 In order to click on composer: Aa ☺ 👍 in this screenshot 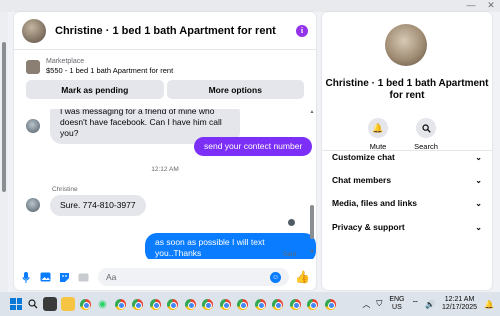, I will do `click(165, 277)`.